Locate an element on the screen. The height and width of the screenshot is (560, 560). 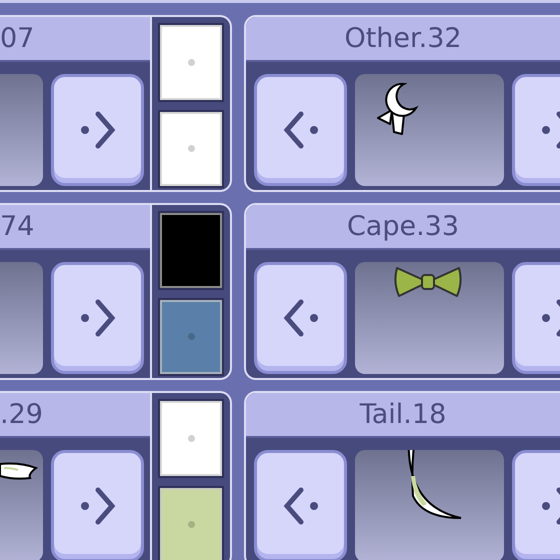
category-title: 07 is located at coordinates (17, 38).